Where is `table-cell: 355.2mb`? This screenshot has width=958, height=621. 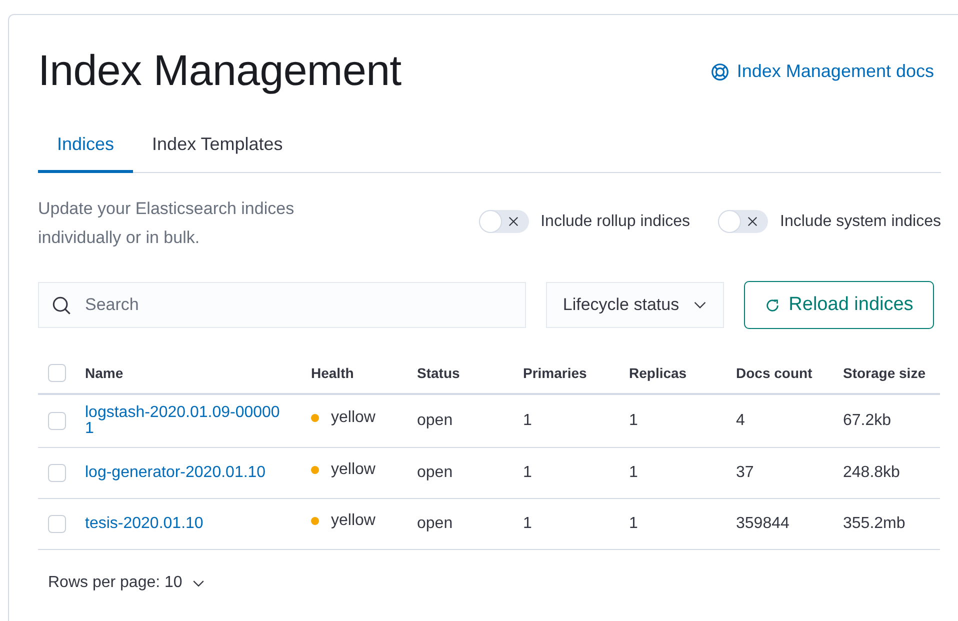
table-cell: 355.2mb is located at coordinates (874, 524).